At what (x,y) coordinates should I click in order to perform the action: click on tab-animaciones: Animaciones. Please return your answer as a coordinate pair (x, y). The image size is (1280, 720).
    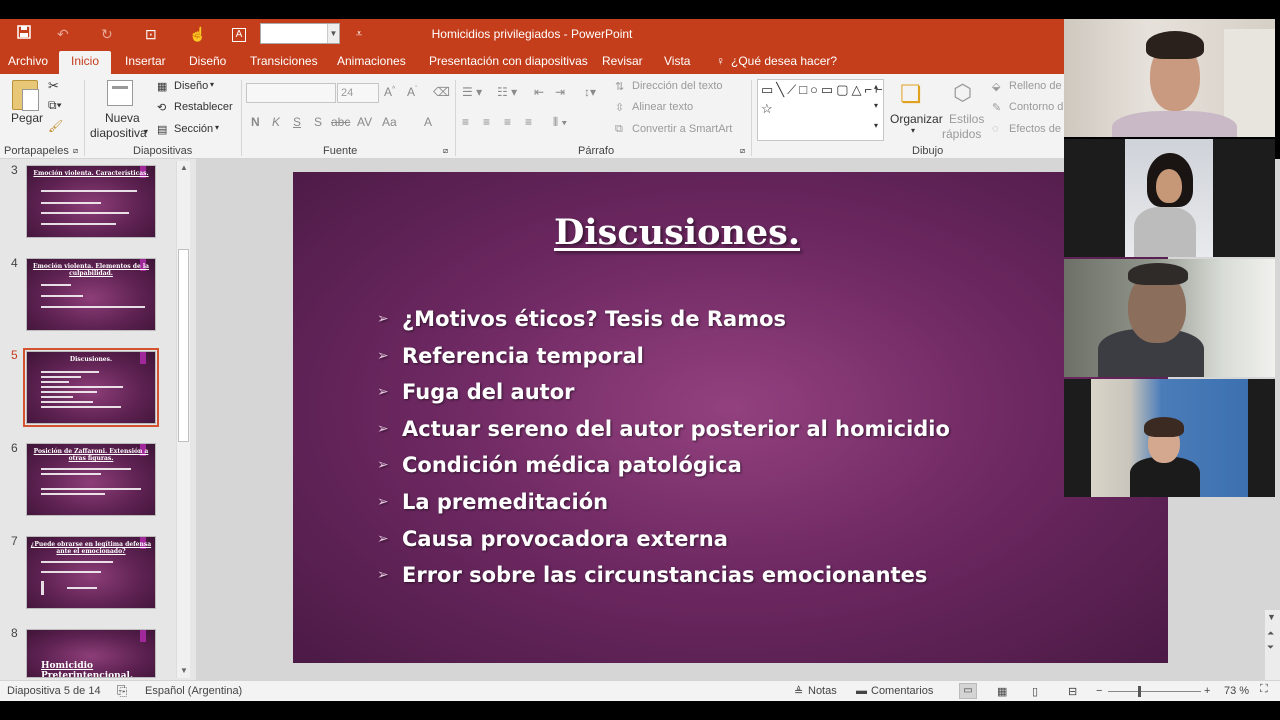
    Looking at the image, I should click on (371, 61).